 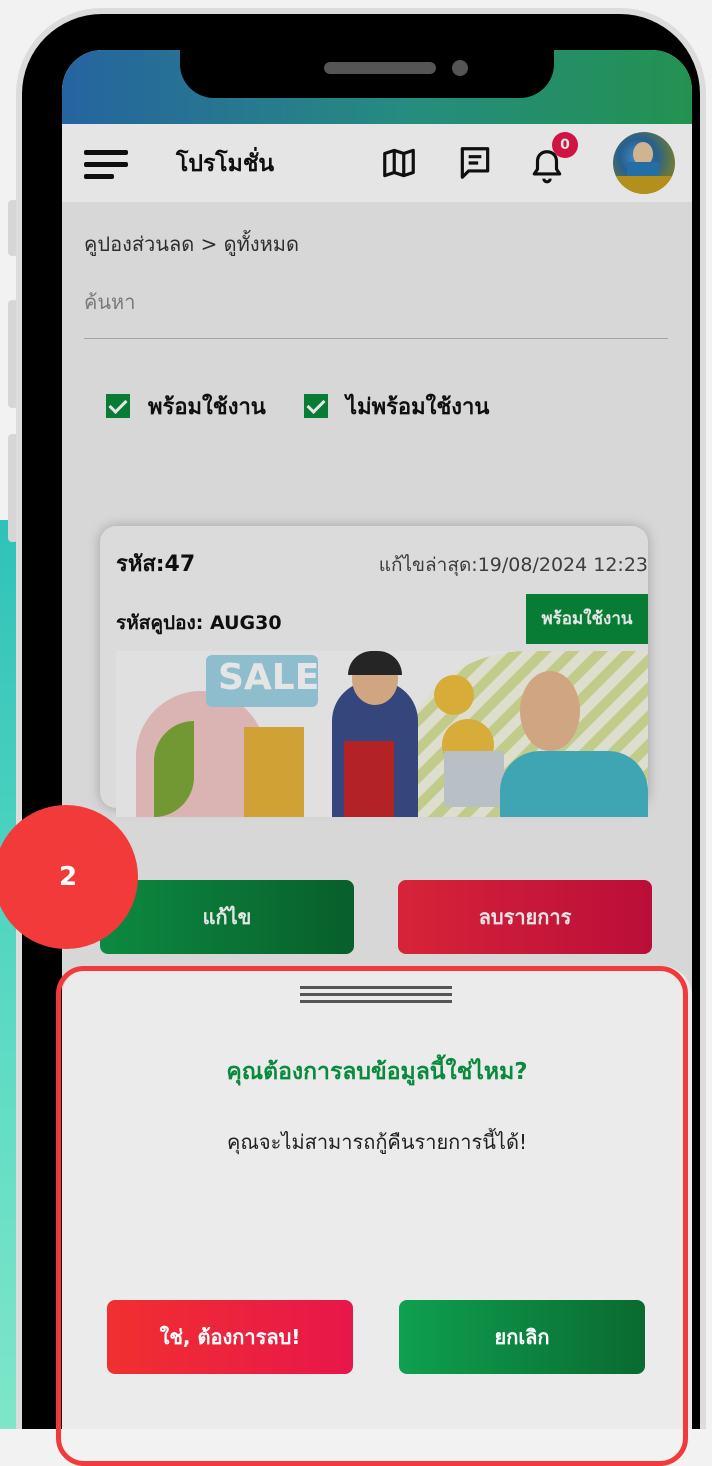 What do you see at coordinates (225, 164) in the screenshot?
I see `page-title: โปรโมชั่น` at bounding box center [225, 164].